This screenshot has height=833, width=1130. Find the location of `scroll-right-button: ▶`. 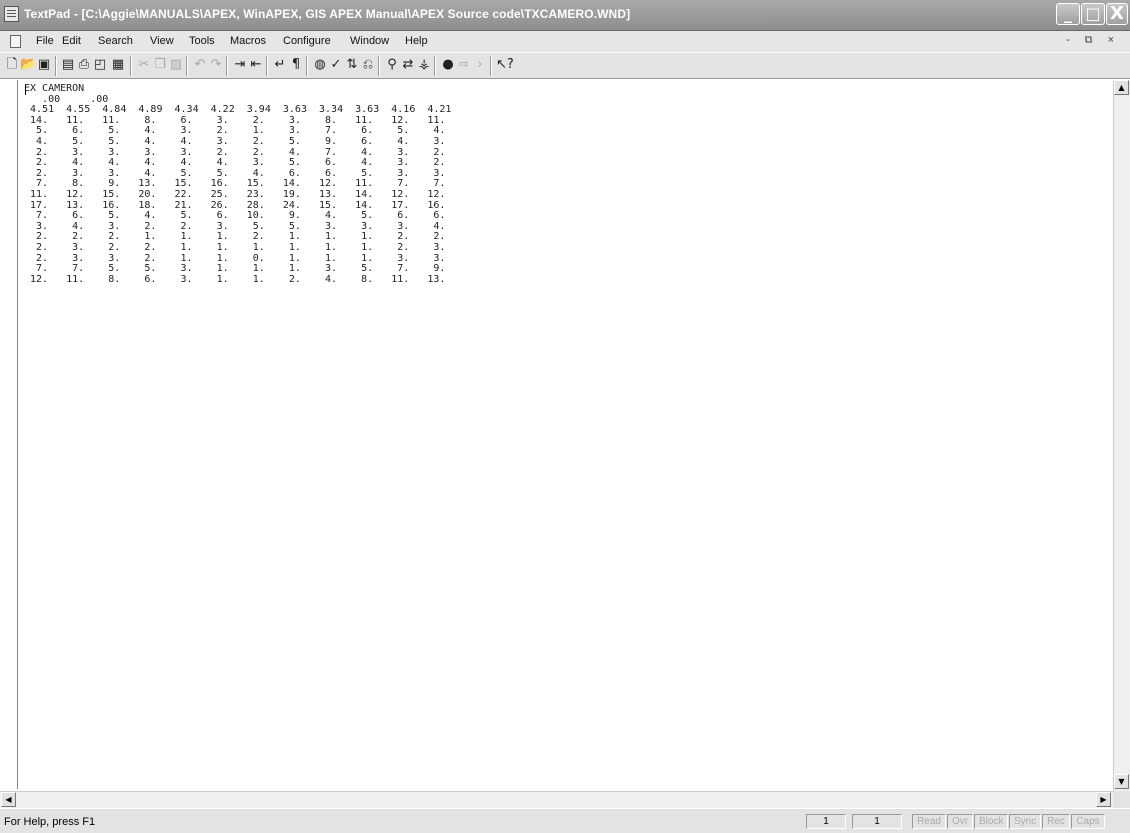

scroll-right-button: ▶ is located at coordinates (1103, 799).